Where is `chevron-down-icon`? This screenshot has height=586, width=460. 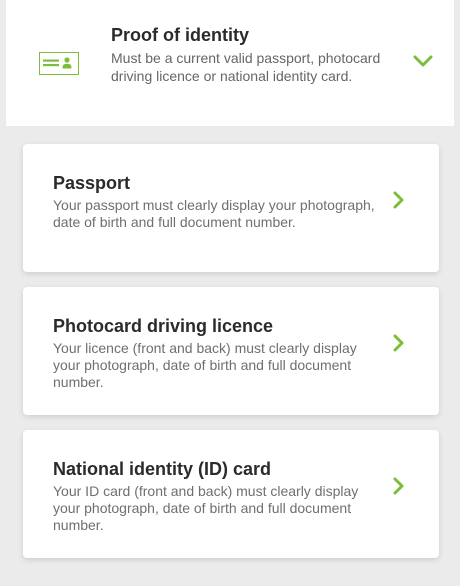 chevron-down-icon is located at coordinates (423, 61).